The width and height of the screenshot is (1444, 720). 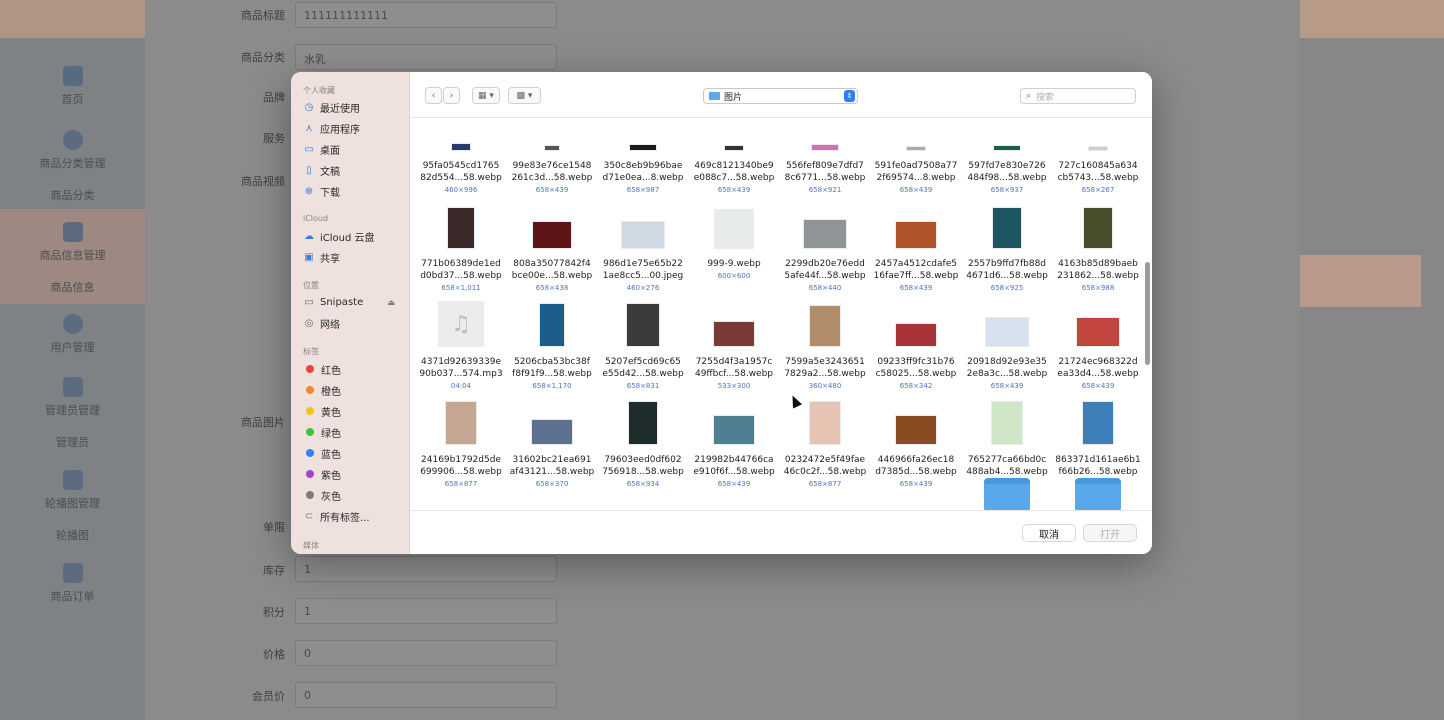 I want to click on sidebar-item-shared: ▣ 共享, so click(x=353, y=257).